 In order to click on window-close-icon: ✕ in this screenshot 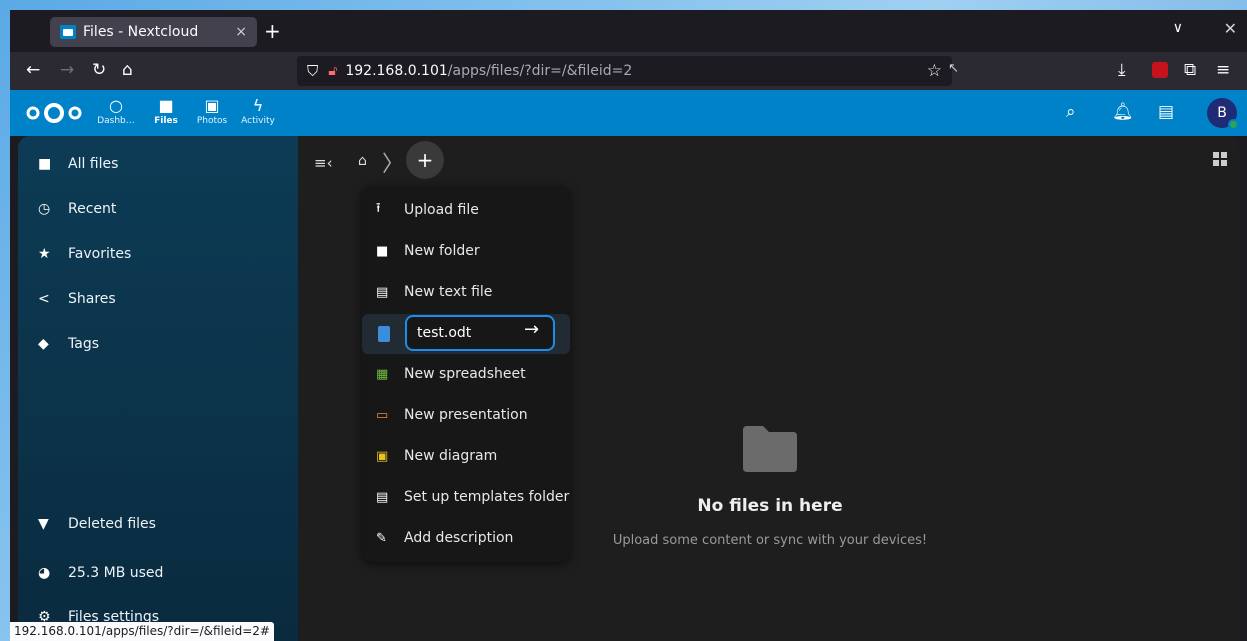, I will do `click(1230, 28)`.